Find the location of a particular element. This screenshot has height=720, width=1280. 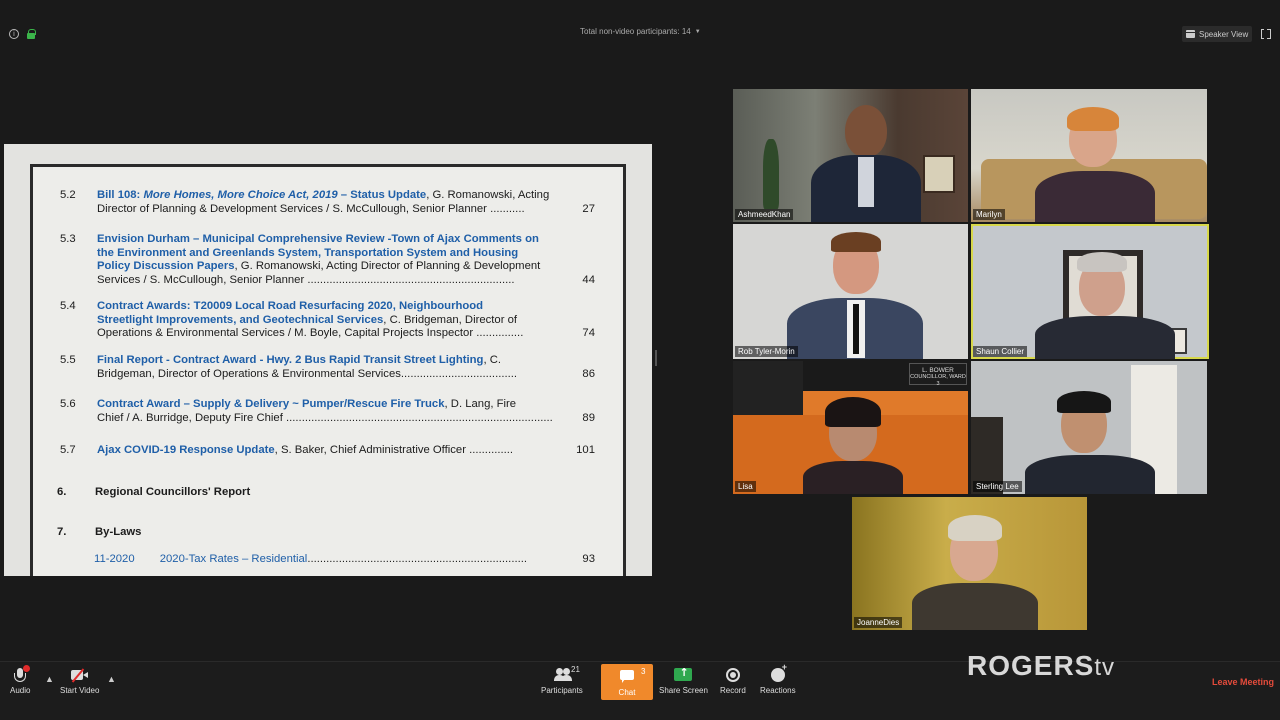

chat-button: Chat 3 is located at coordinates (627, 682).